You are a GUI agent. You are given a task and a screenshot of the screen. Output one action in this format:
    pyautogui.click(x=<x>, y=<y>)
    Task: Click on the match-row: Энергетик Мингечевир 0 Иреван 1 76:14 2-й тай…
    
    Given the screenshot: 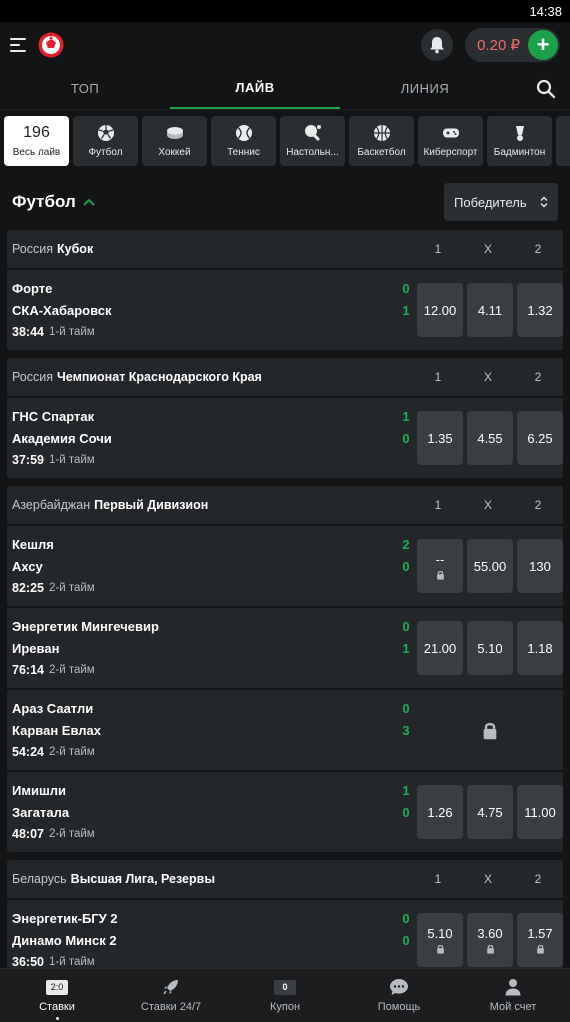 What is the action you would take?
    pyautogui.click(x=285, y=648)
    